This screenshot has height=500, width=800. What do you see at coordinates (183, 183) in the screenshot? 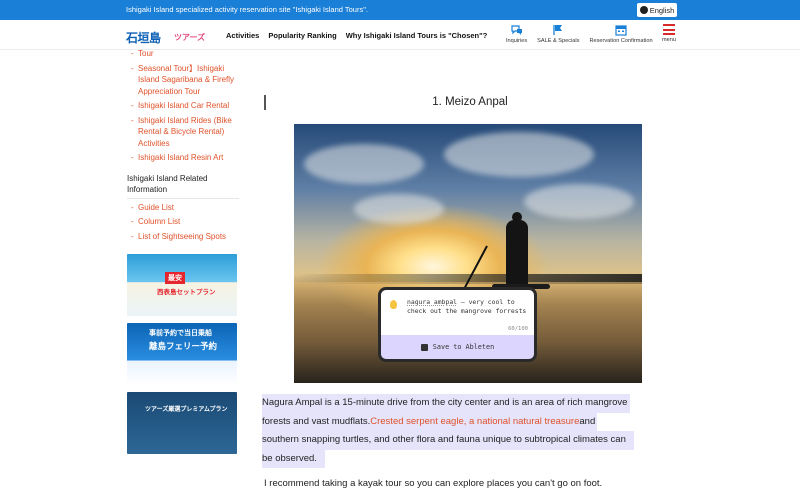
I see `related-info-title: Ishigaki Island Related Information` at bounding box center [183, 183].